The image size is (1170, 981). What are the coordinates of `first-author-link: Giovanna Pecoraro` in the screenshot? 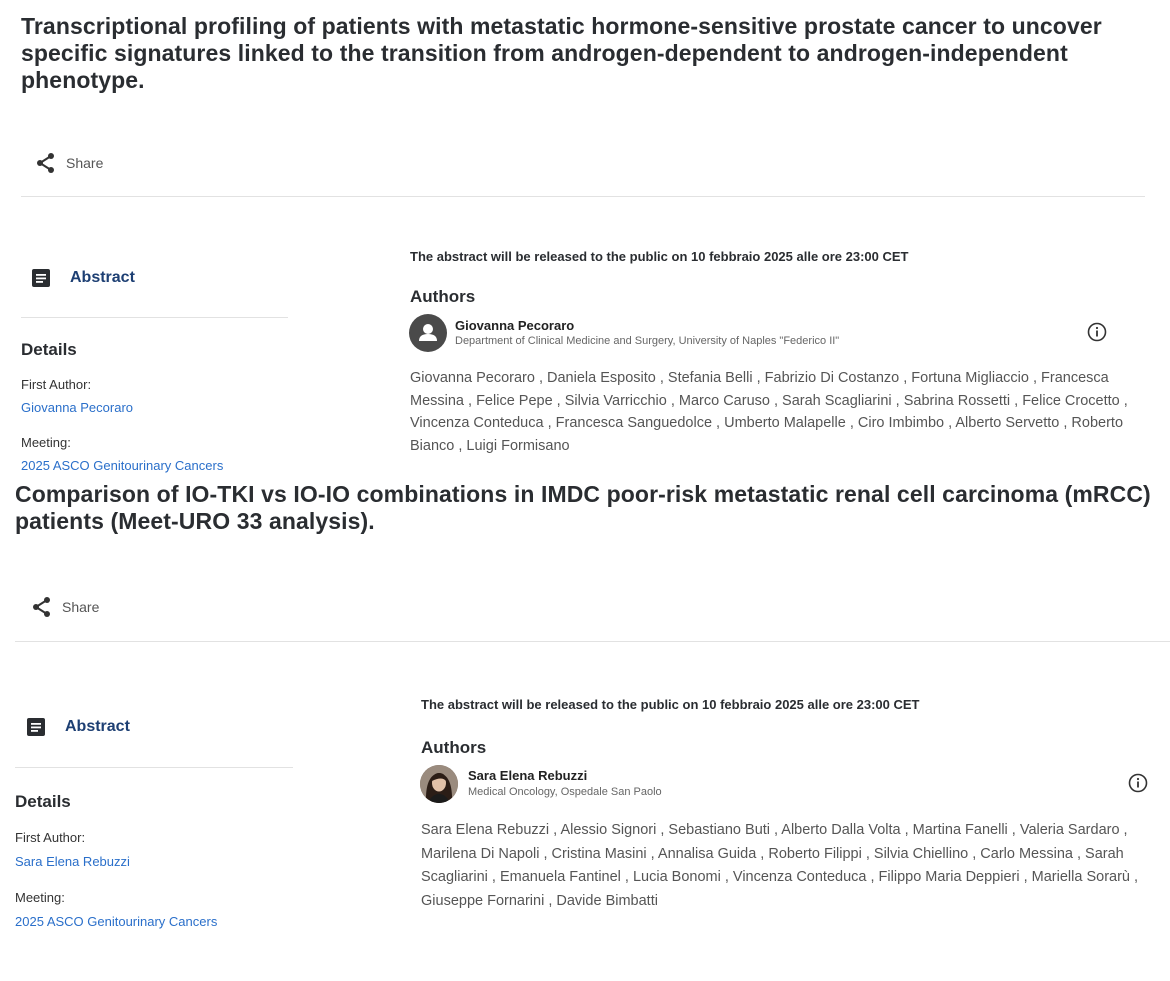 It's located at (77, 407).